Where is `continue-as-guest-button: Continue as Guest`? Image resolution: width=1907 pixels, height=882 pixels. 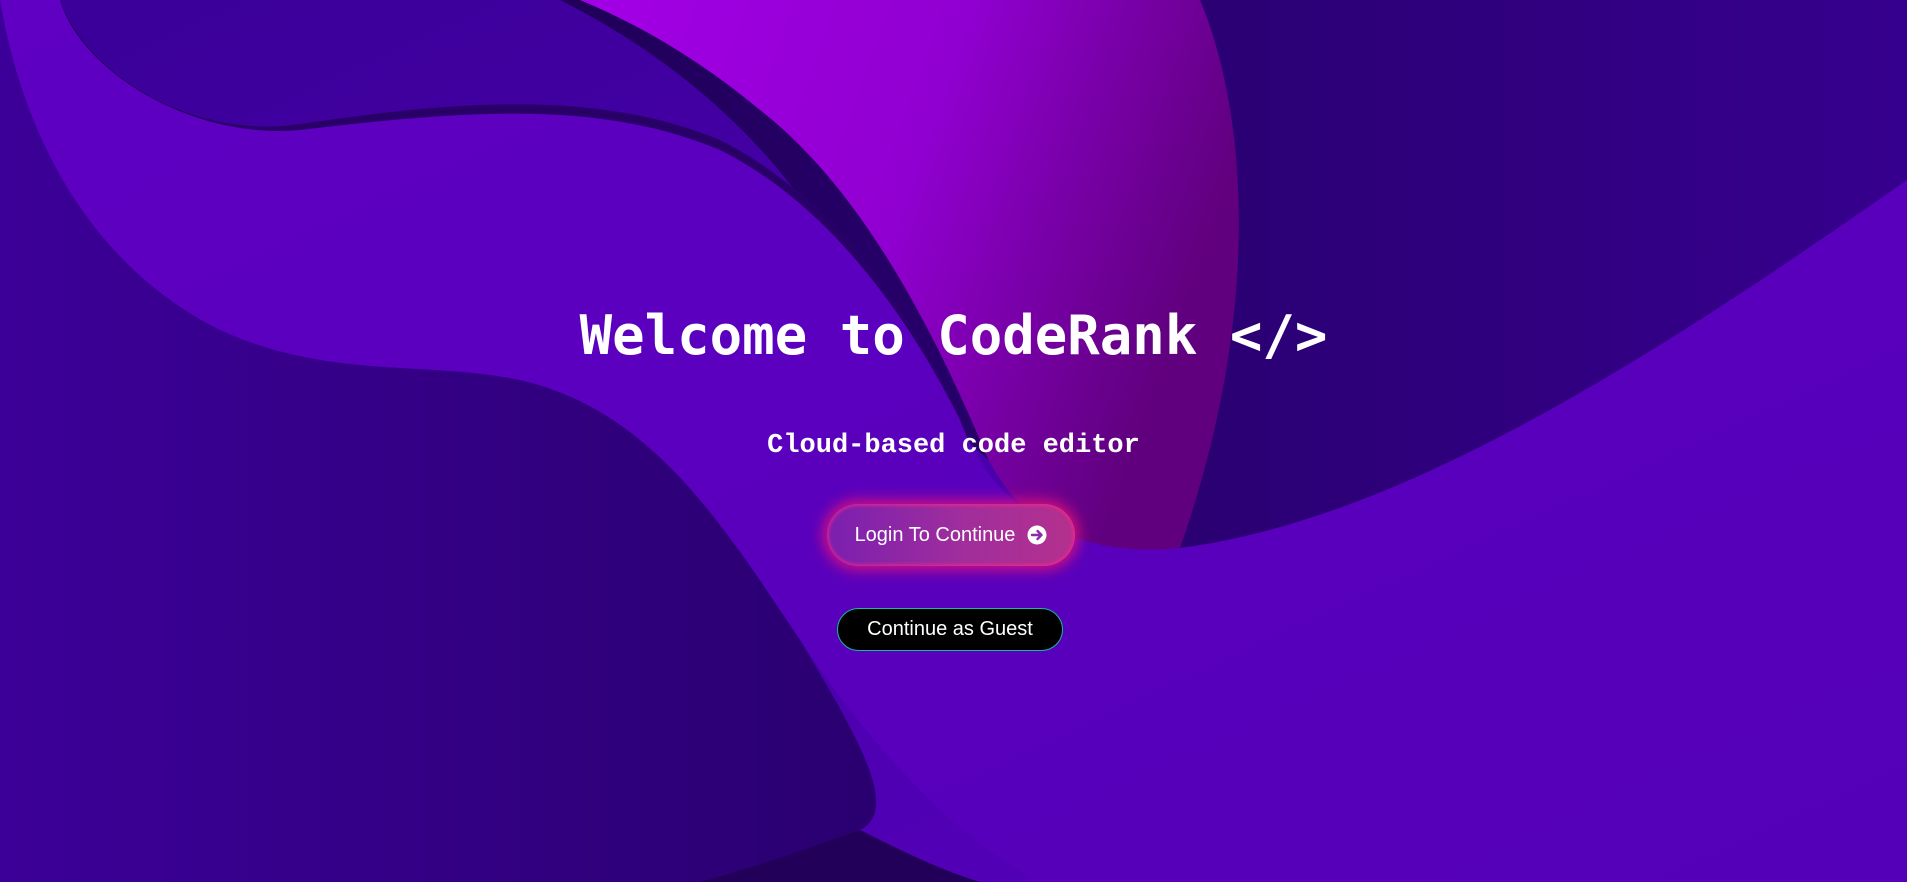 continue-as-guest-button: Continue as Guest is located at coordinates (950, 629).